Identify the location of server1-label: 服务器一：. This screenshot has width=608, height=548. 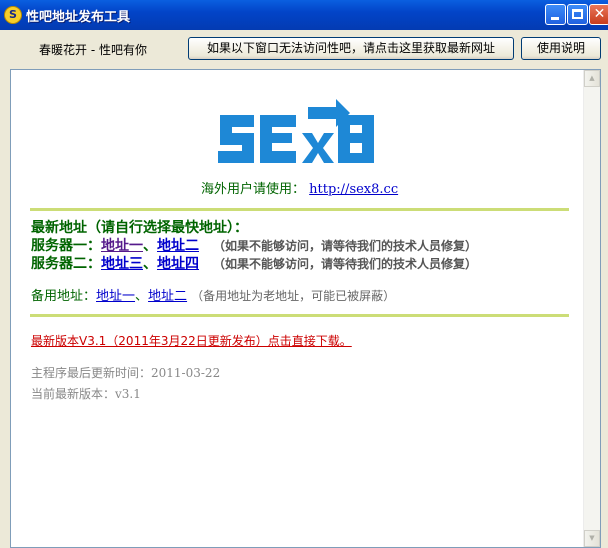
(66, 246).